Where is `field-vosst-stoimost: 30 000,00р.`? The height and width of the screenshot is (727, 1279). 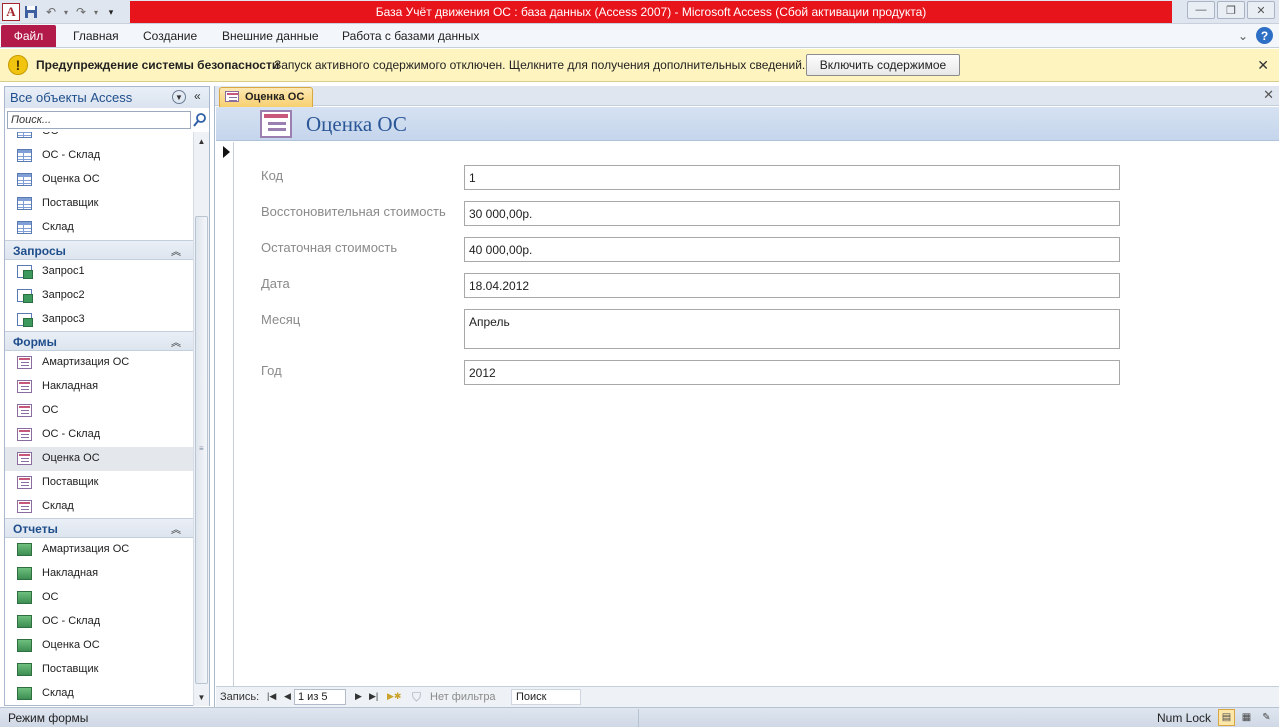
field-vosst-stoimost: 30 000,00р. is located at coordinates (792, 213).